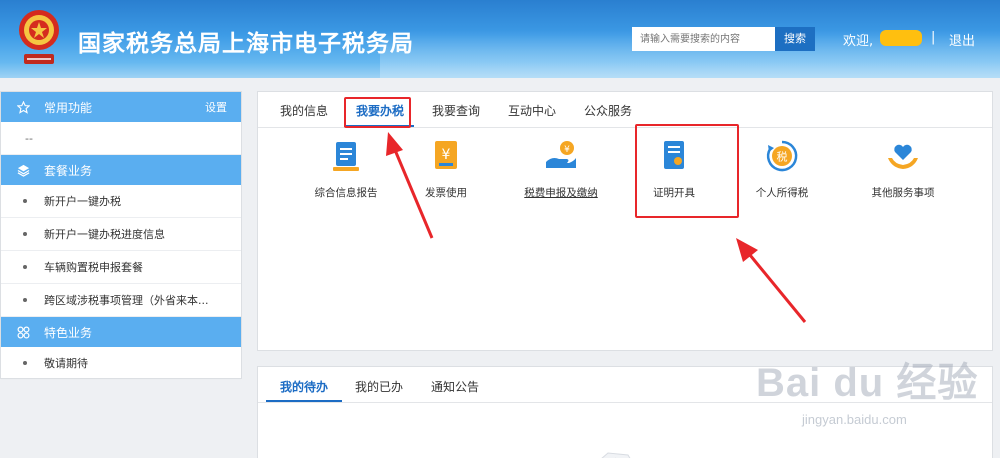 This screenshot has height=458, width=1000. What do you see at coordinates (121, 201) in the screenshot?
I see `sidebar-item: 新开户一键办税` at bounding box center [121, 201].